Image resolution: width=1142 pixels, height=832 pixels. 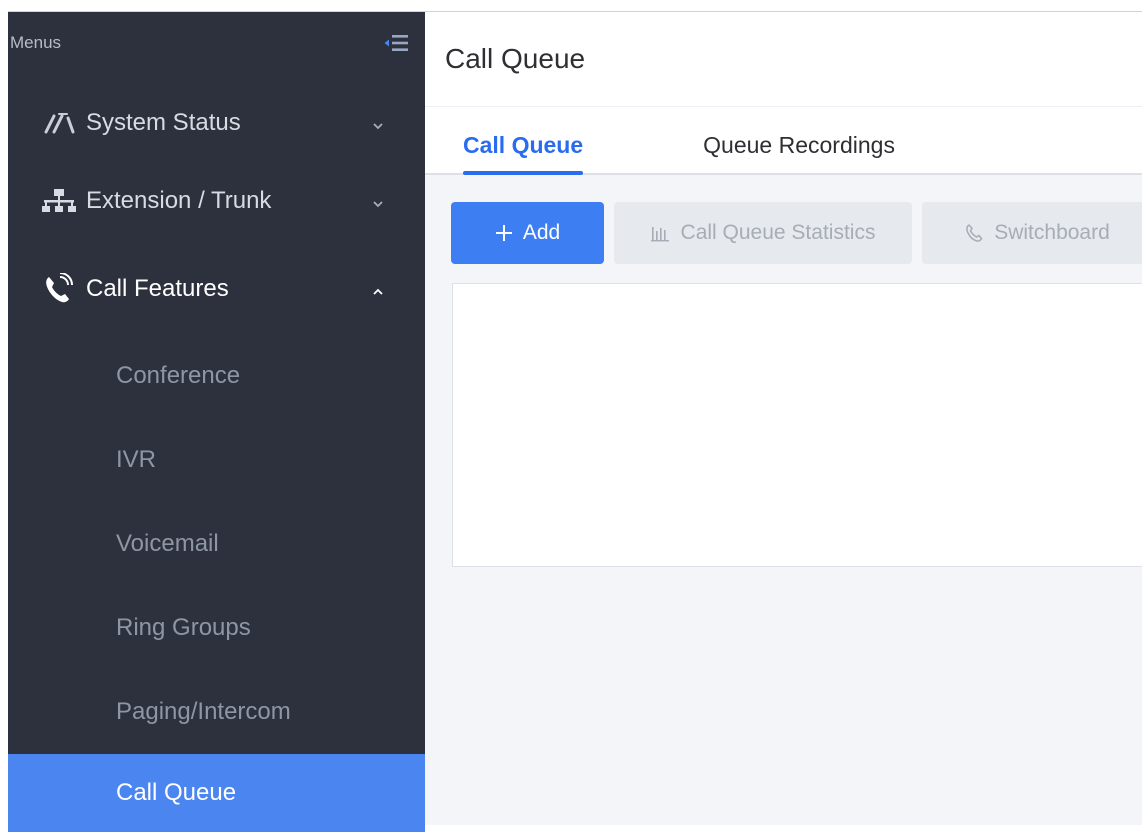 I want to click on phone-ring-icon, so click(x=59, y=288).